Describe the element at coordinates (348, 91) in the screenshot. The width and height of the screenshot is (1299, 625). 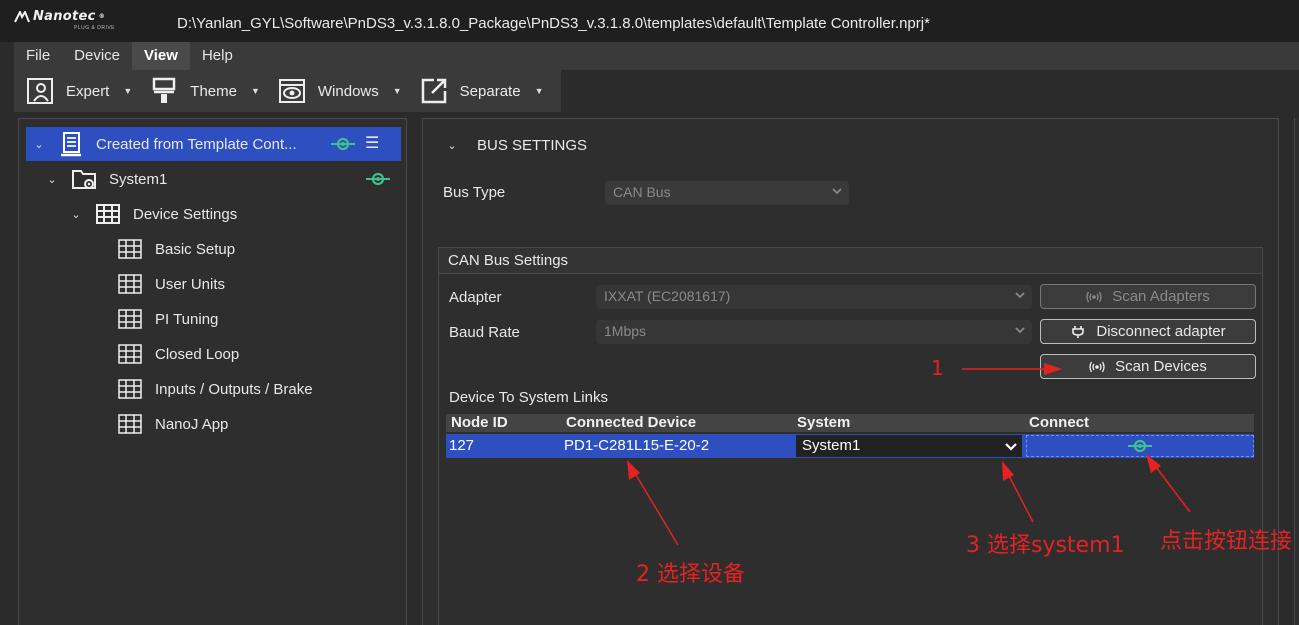
I see `windows-label: Windows` at that location.